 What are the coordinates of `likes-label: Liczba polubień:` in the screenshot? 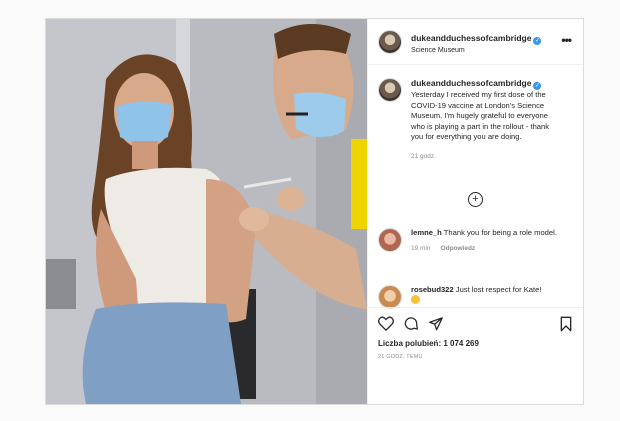 It's located at (410, 343).